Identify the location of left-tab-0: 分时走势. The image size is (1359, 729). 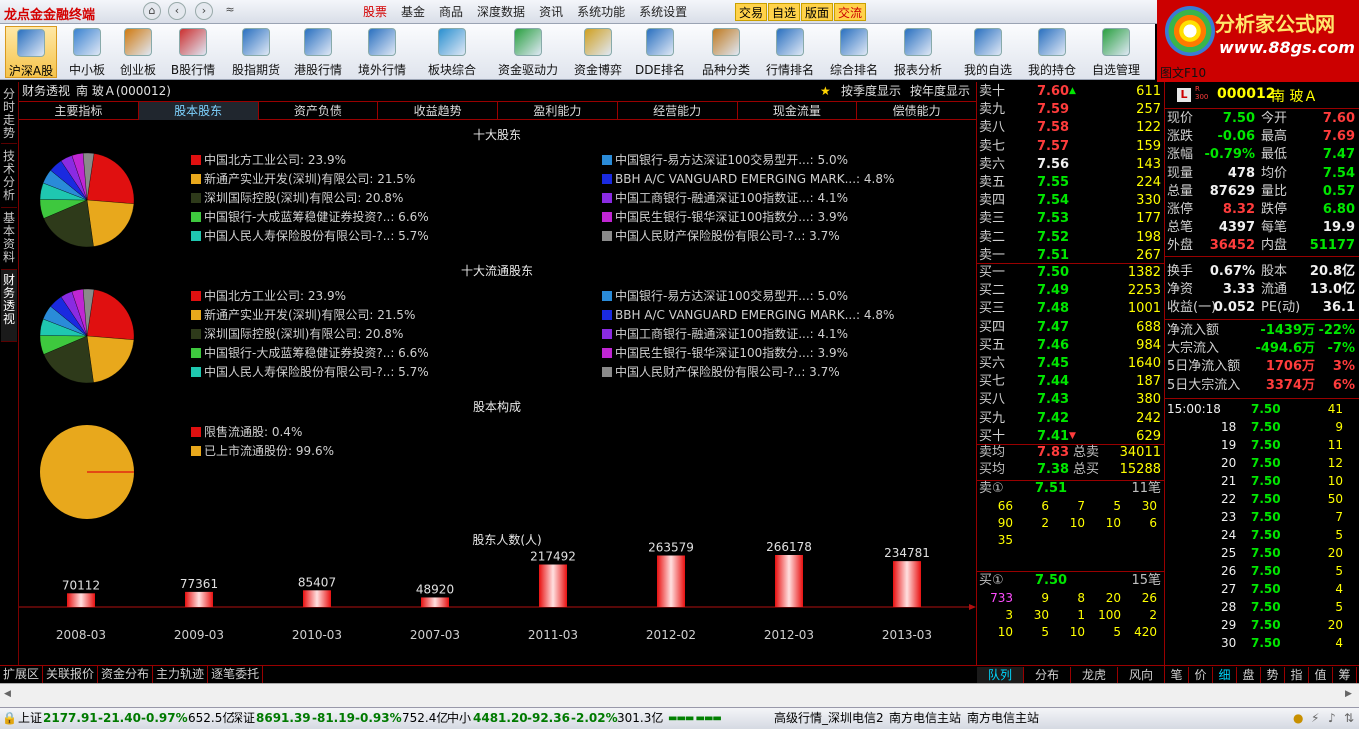
(9, 114).